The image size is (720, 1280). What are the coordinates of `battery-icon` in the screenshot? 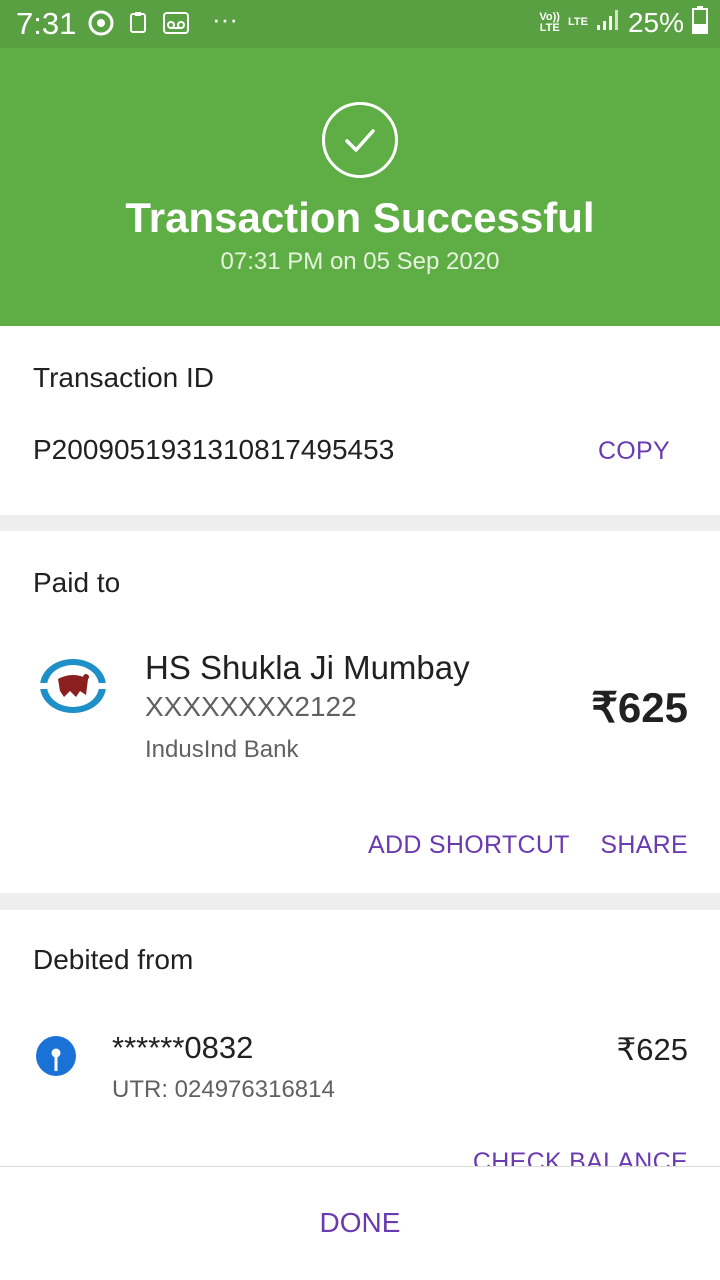 It's located at (700, 22).